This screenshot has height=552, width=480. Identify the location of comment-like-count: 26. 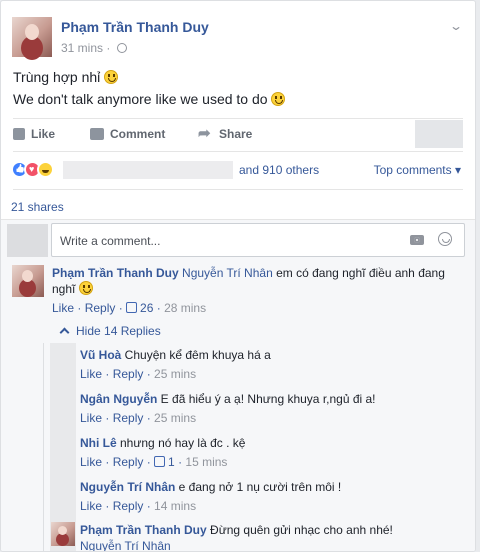
(146, 308).